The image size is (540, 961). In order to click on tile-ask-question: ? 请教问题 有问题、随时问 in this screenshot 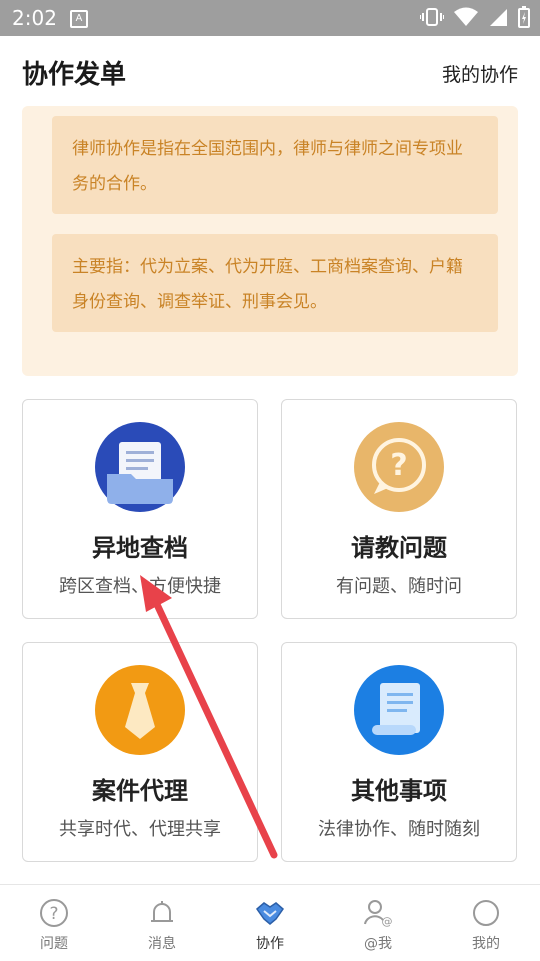, I will do `click(399, 509)`.